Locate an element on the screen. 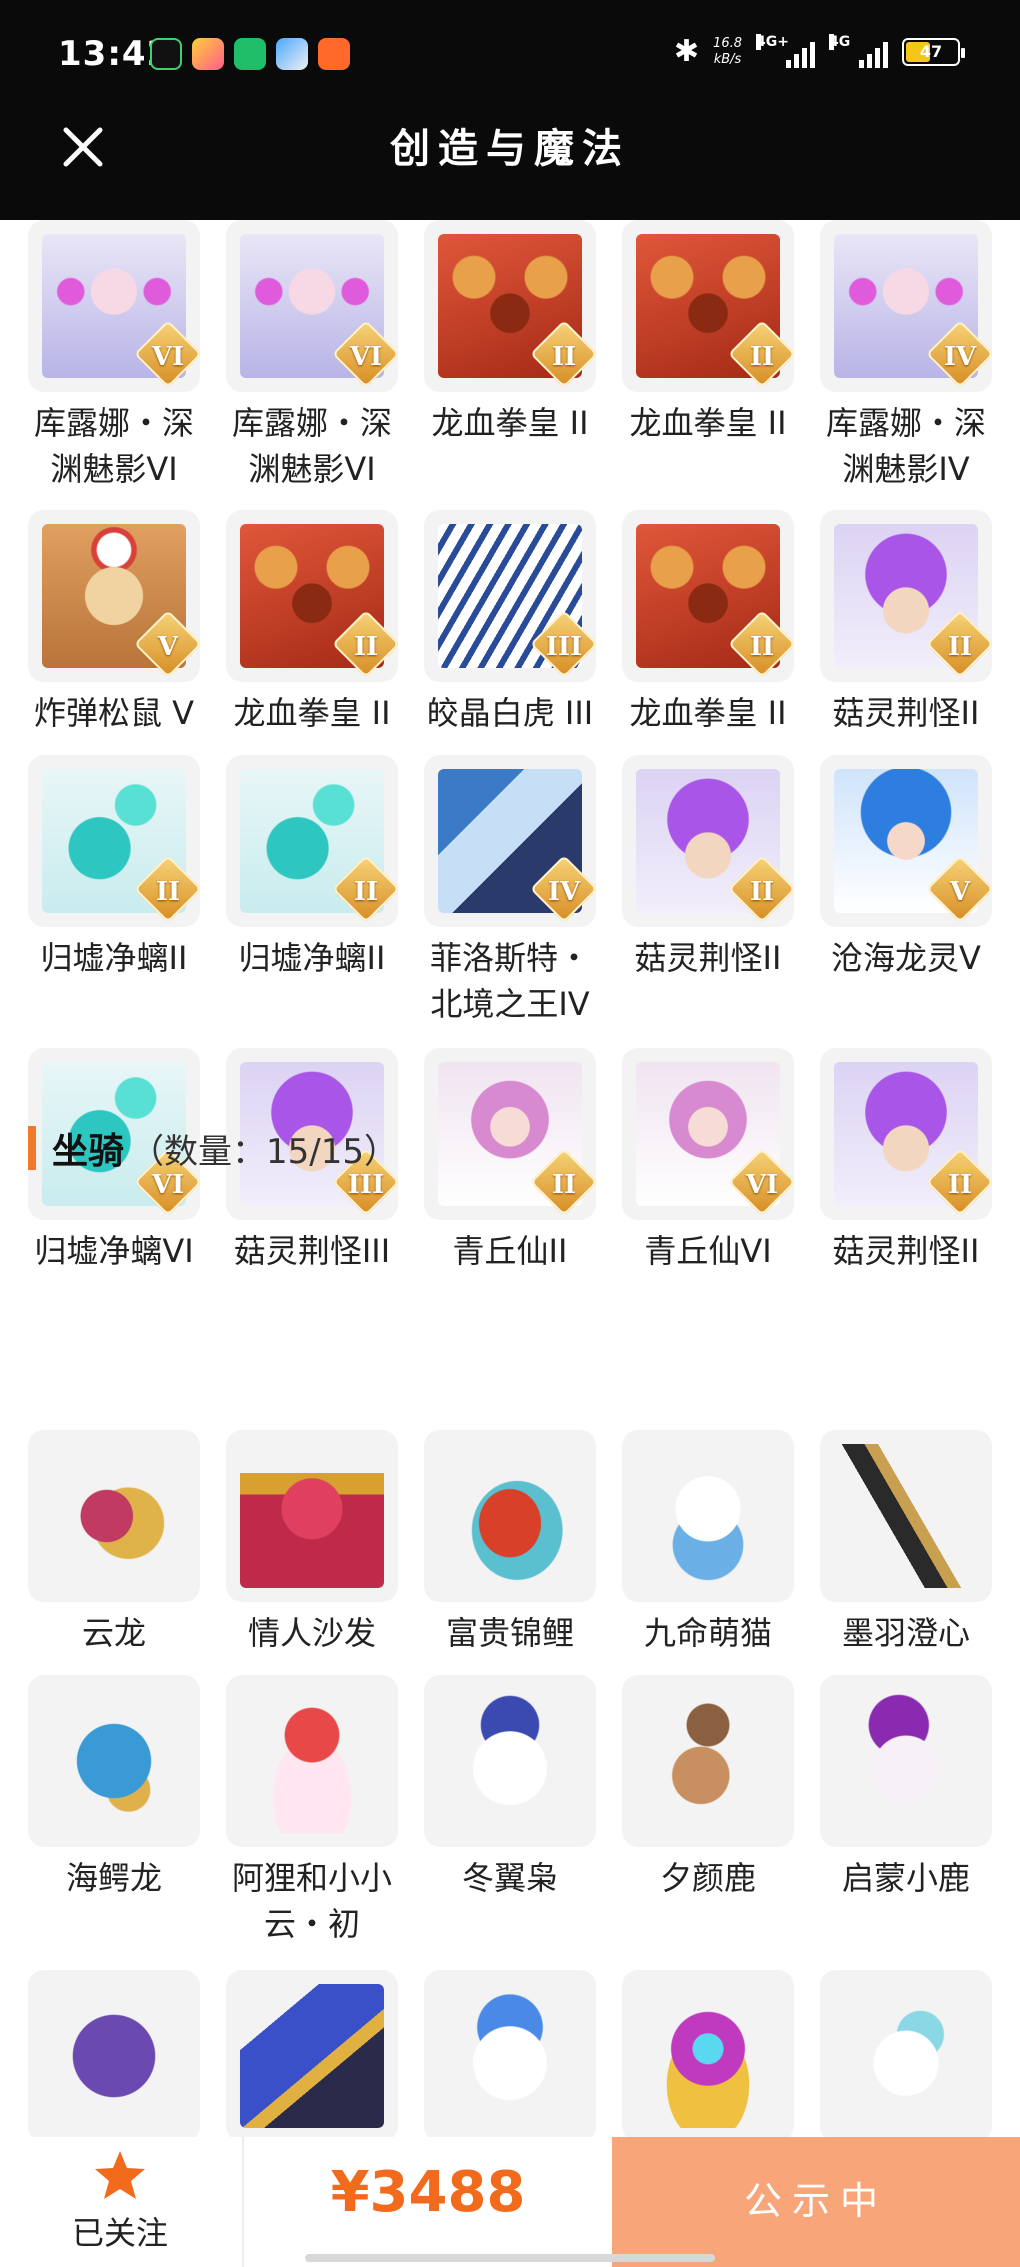 The image size is (1020, 2267). pet-card: VI 青丘仙VI is located at coordinates (708, 1161).